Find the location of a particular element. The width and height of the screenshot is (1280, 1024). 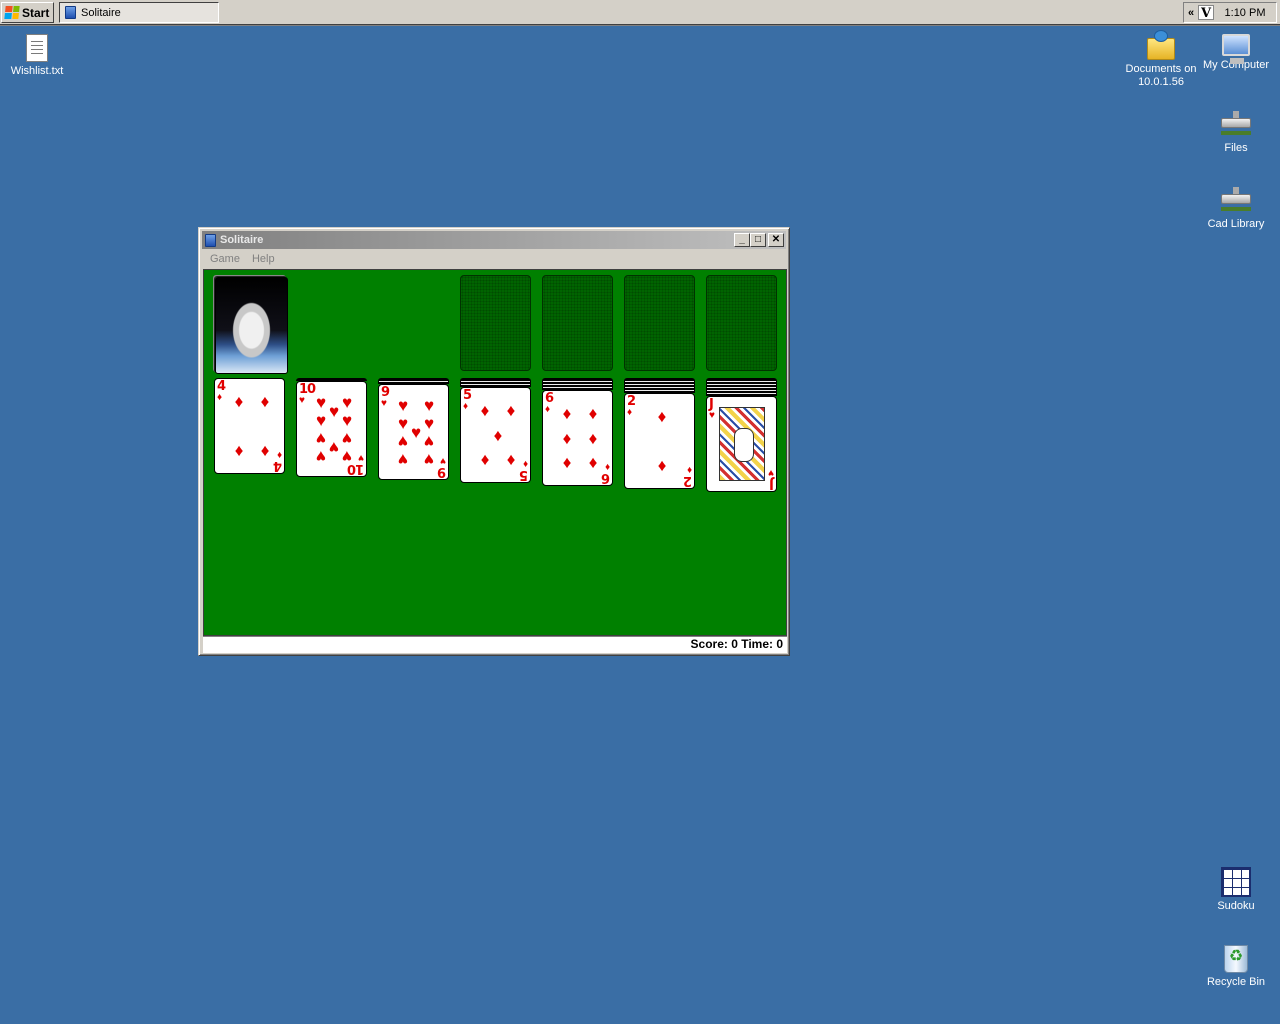

windows-logo-icon is located at coordinates (12, 12).